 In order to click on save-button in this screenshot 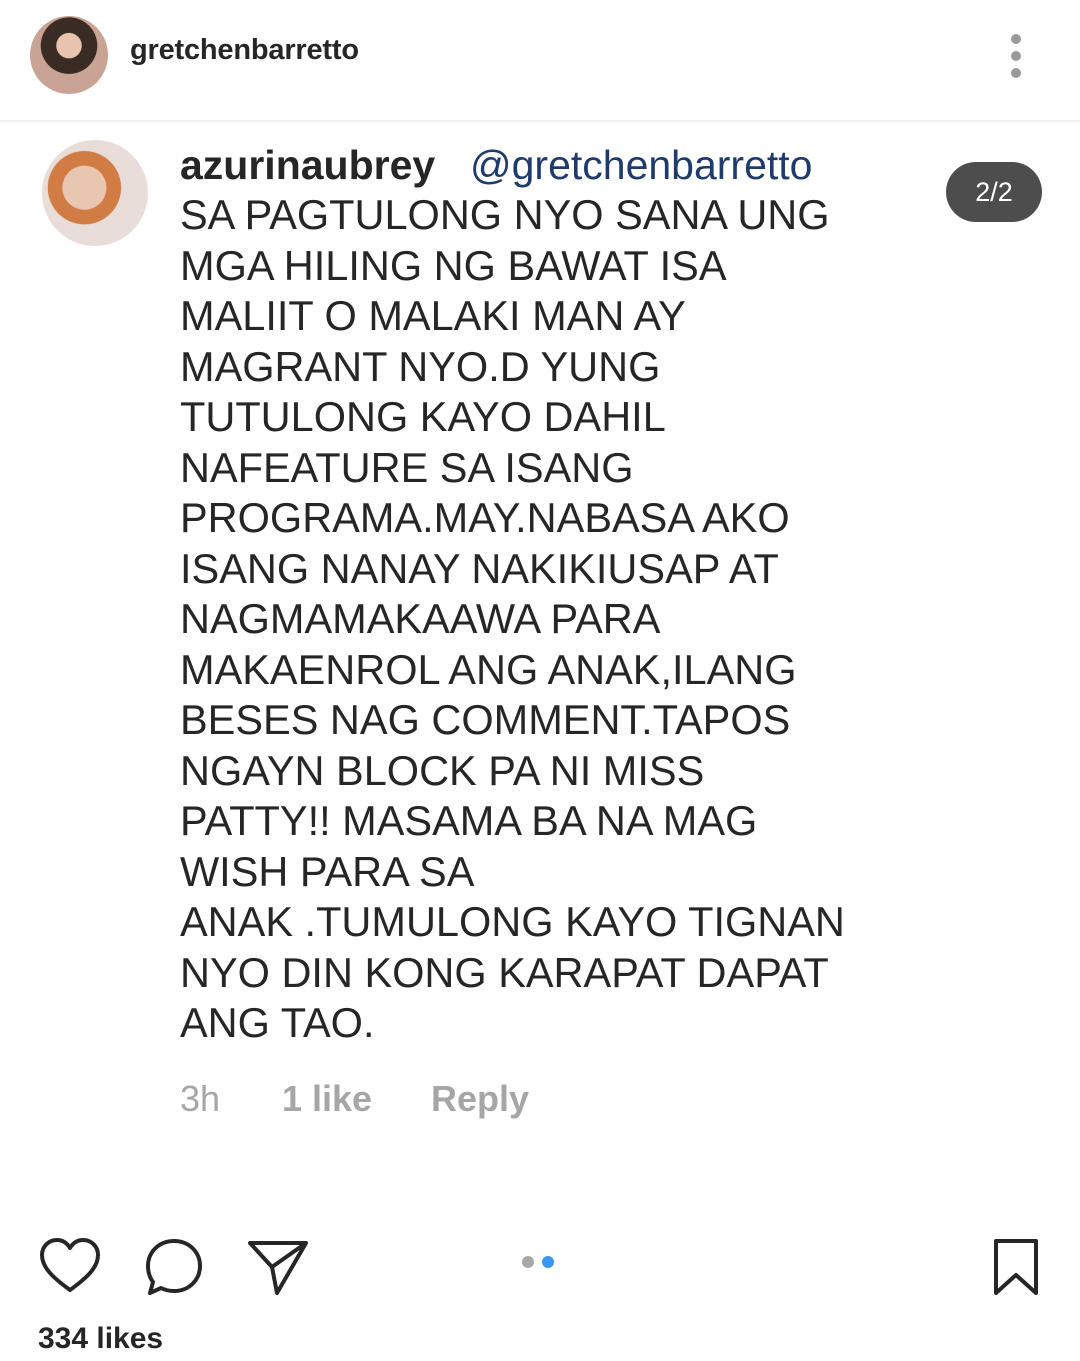, I will do `click(1016, 1267)`.